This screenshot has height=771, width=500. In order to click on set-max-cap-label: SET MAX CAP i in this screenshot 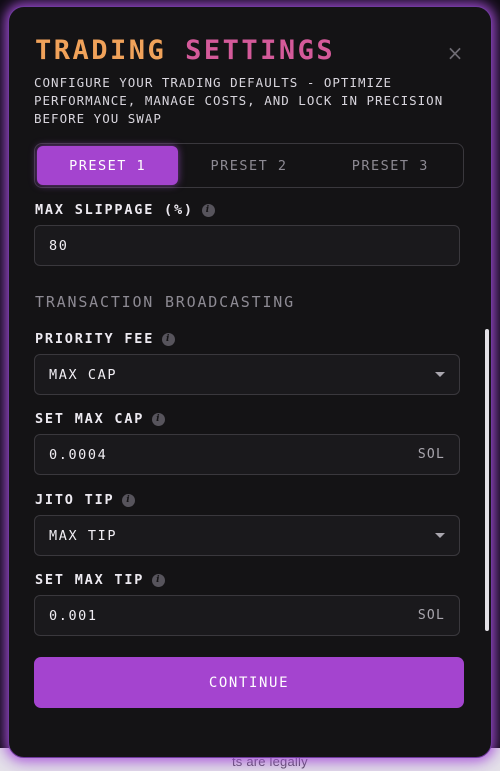, I will do `click(100, 419)`.